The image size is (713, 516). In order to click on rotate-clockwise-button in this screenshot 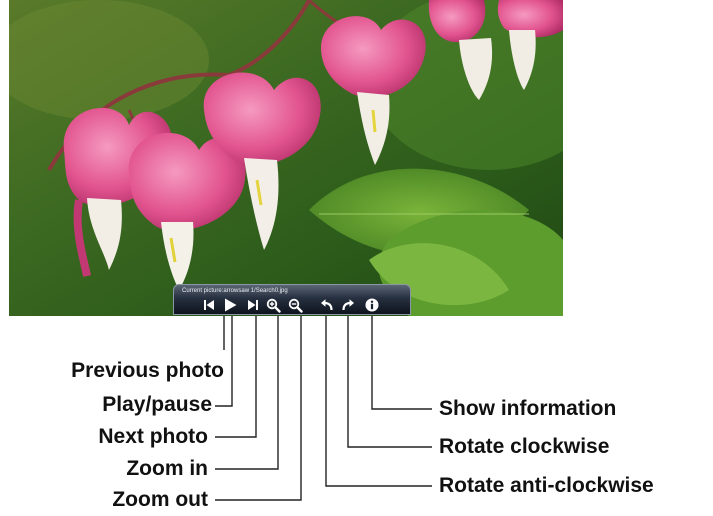, I will do `click(348, 305)`.